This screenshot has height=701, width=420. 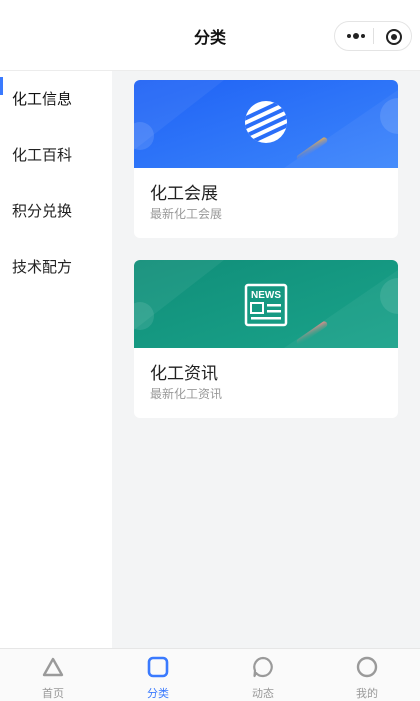 I want to click on category-card-news: NEWS 化工资讯 最新化工资讯, so click(x=266, y=339).